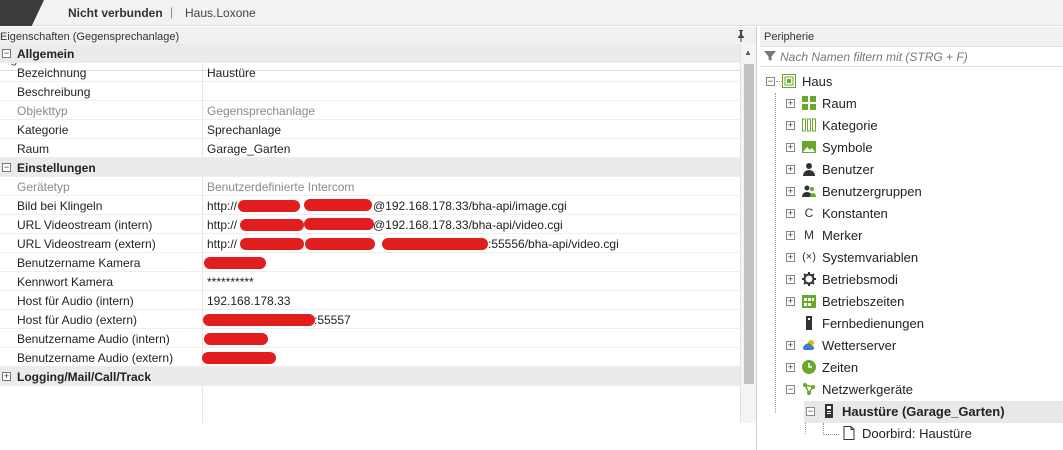  What do you see at coordinates (911, 280) in the screenshot?
I see `tree-node-betriebsmodi: + Betriebsmodi` at bounding box center [911, 280].